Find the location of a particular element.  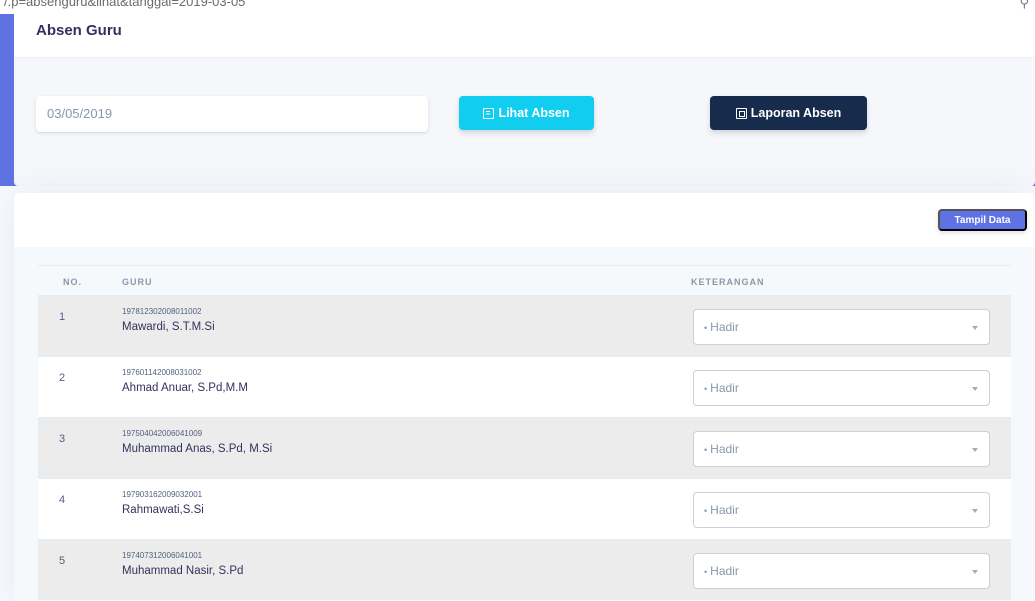

browser-address-strip: /.p=absenguru&lihat&tanggal=2019-03-05 ⚲ is located at coordinates (517, 7).